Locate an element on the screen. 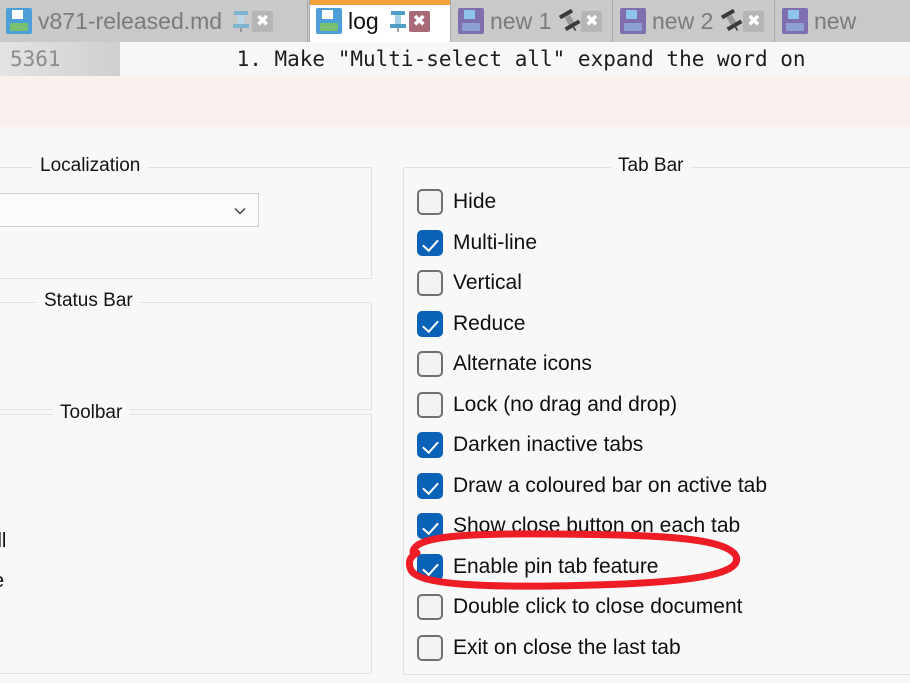  checkbox-row: Exit on close the last tab is located at coordinates (592, 648).